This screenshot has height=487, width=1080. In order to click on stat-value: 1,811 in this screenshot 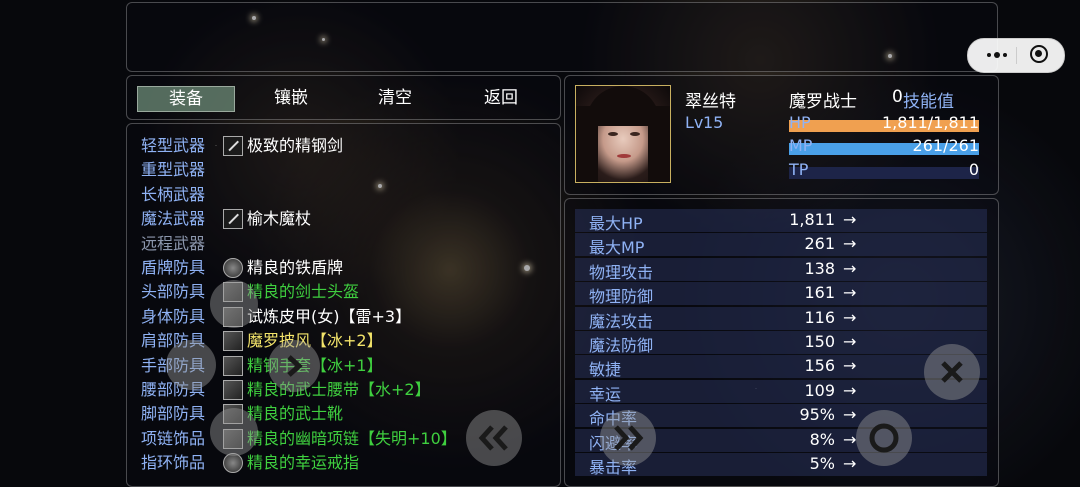, I will do `click(812, 219)`.